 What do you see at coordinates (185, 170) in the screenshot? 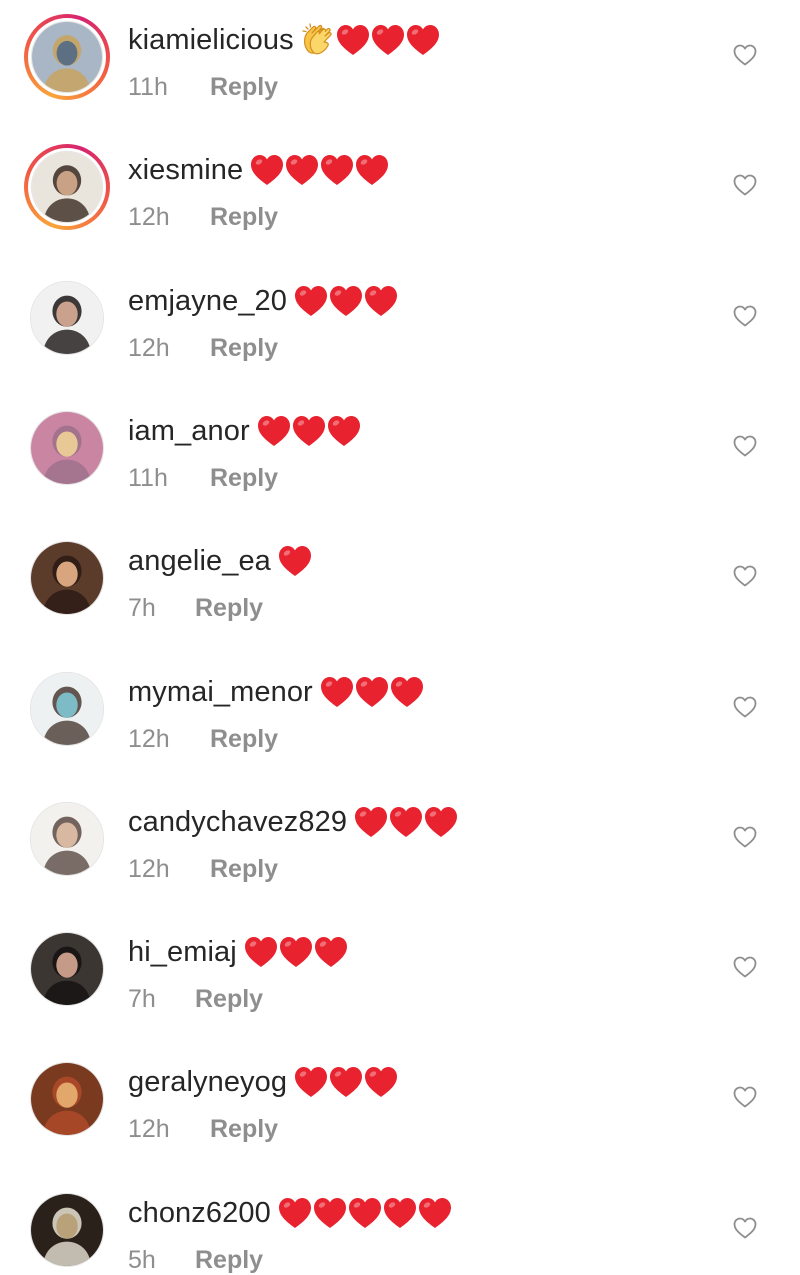
I see `comment-username: xiesmine` at bounding box center [185, 170].